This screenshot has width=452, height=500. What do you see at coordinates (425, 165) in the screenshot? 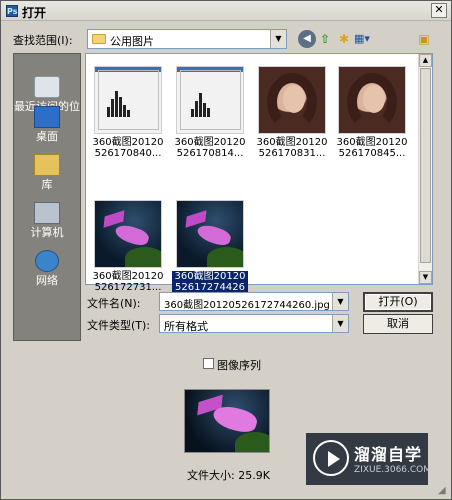
I see `scroll-thumb` at bounding box center [425, 165].